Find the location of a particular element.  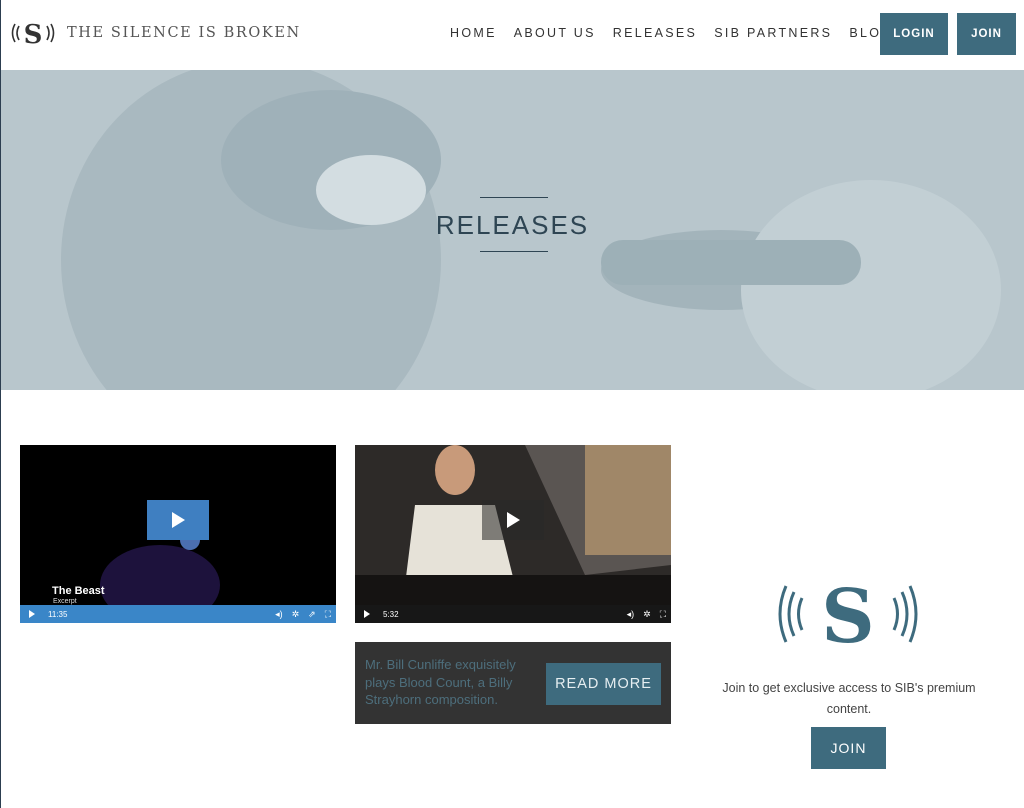

sib-promo-logo-icon: S is located at coordinates (848, 614).